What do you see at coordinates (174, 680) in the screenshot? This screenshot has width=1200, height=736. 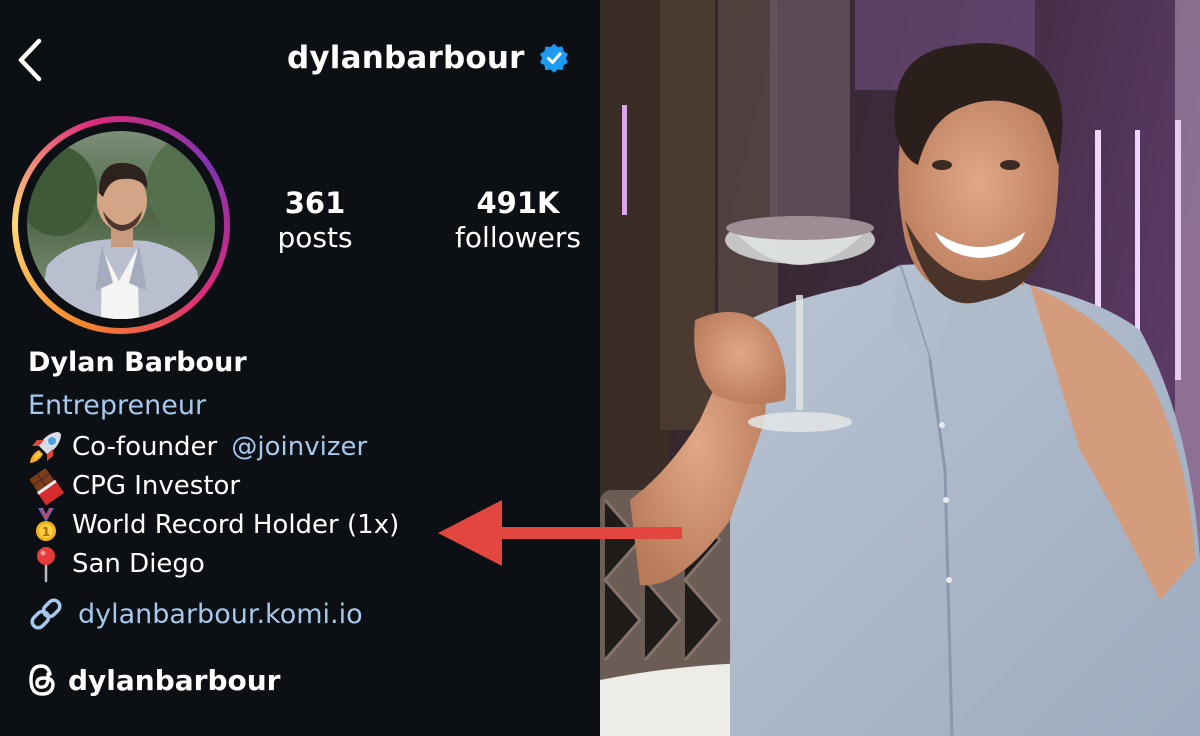 I see `threads-handle: dylanbarbour` at bounding box center [174, 680].